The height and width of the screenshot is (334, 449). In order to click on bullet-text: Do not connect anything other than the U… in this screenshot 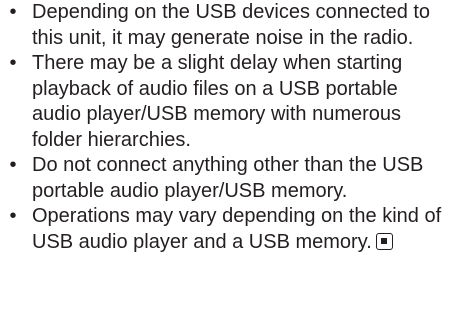, I will do `click(228, 178)`.